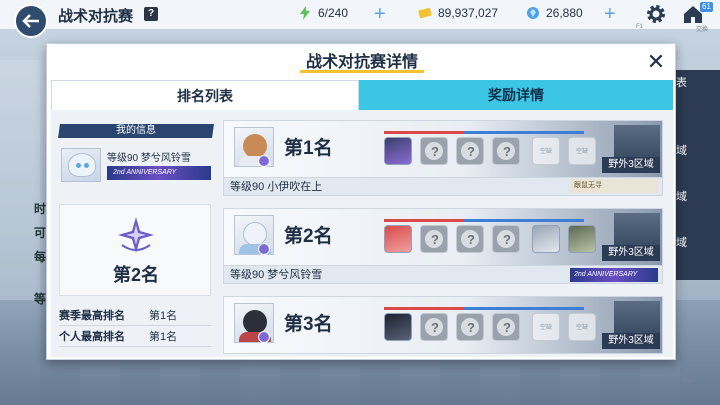  What do you see at coordinates (40, 299) in the screenshot?
I see `bg-label-4: 等` at bounding box center [40, 299].